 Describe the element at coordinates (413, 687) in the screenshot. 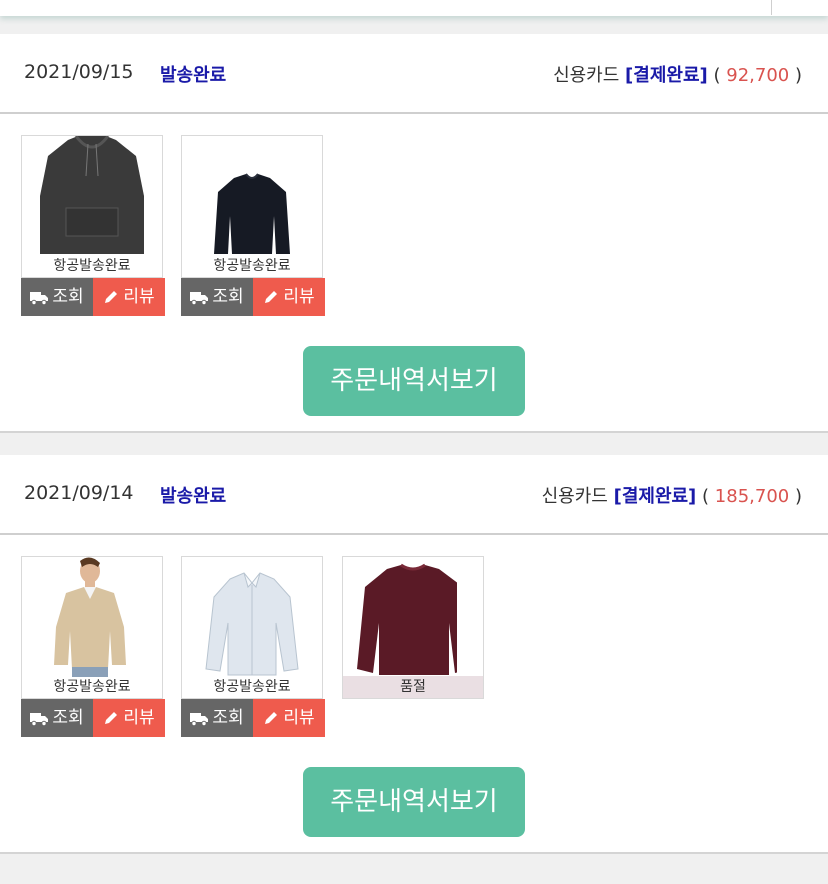

I see `item-status-caption: 품절` at that location.